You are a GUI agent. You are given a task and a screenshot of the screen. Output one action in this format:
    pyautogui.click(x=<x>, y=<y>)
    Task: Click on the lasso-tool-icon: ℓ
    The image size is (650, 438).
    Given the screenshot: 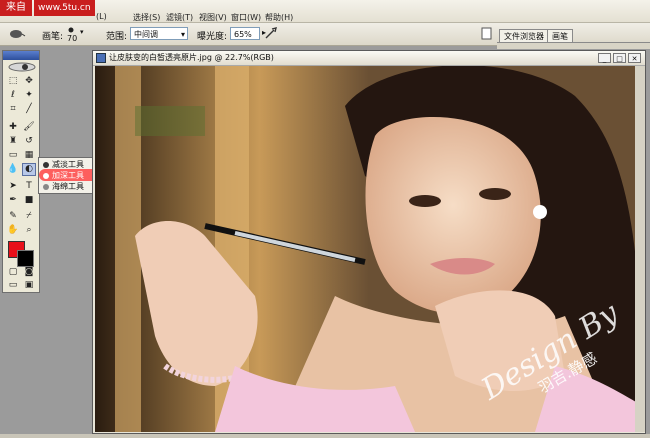 What is the action you would take?
    pyautogui.click(x=13, y=95)
    